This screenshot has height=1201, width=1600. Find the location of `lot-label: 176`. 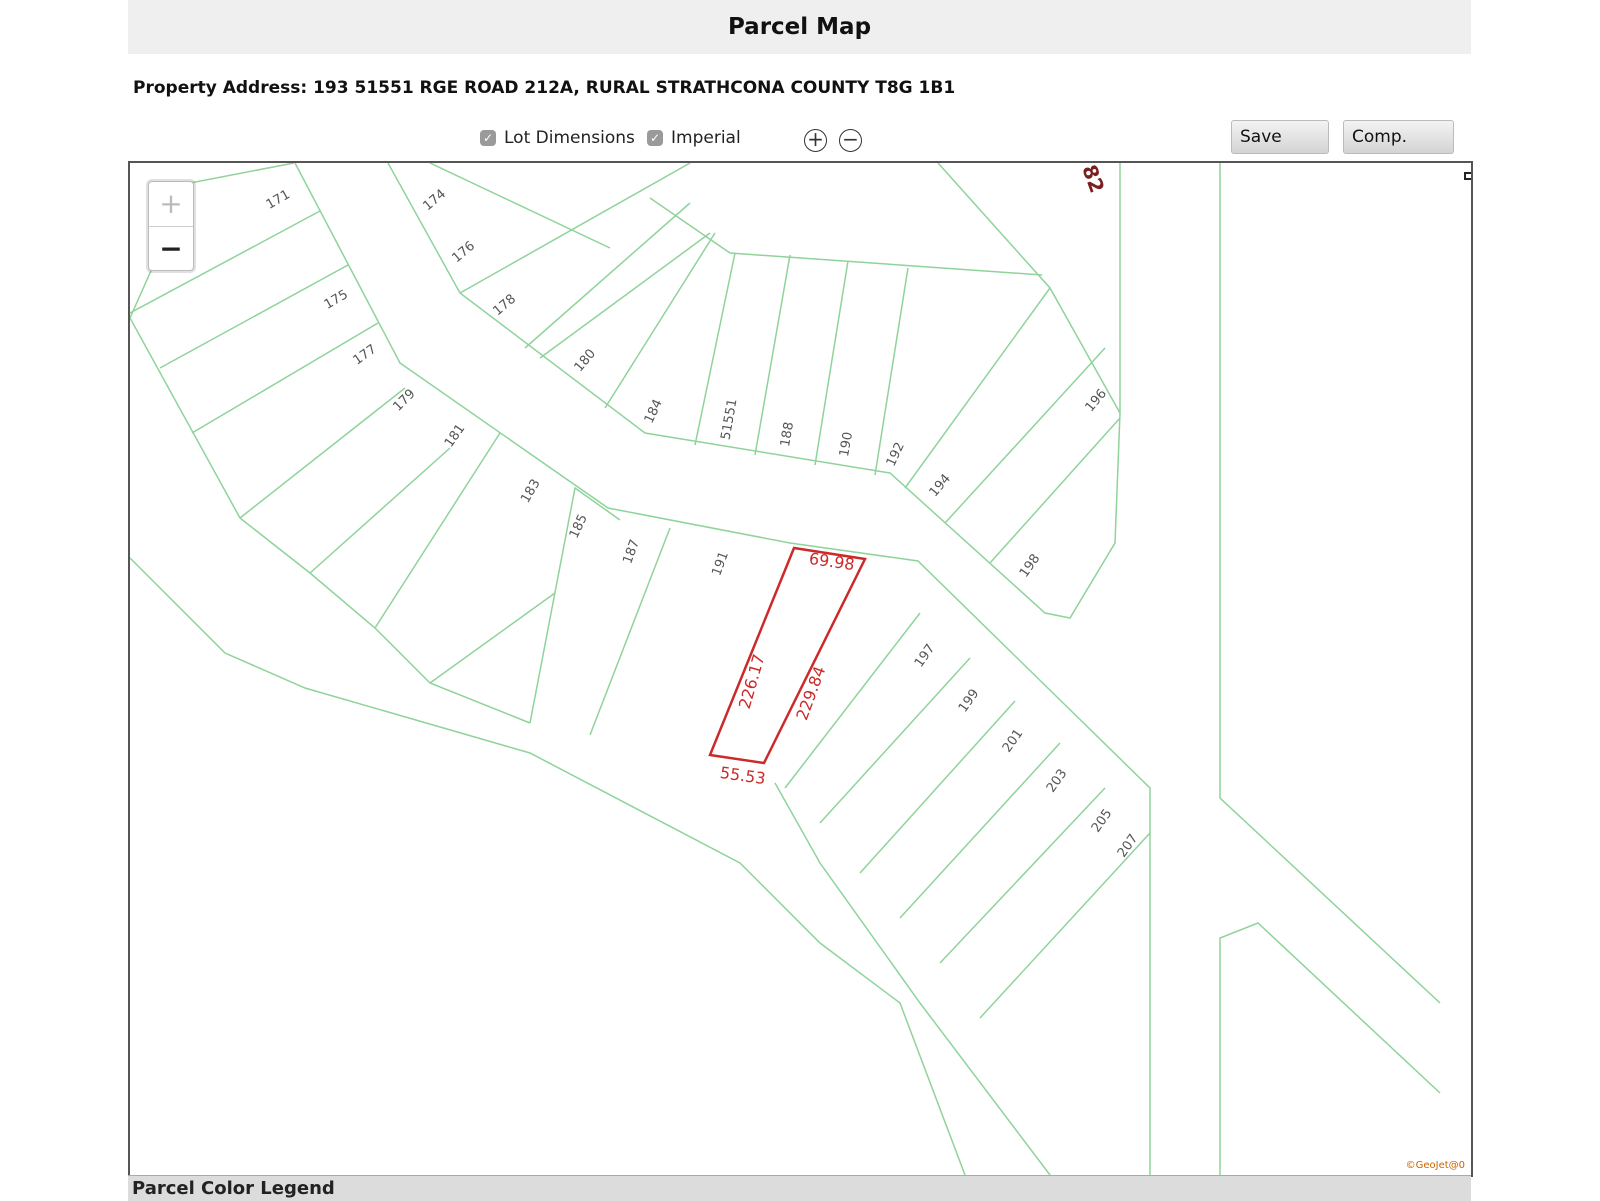

lot-label: 176 is located at coordinates (463, 252).